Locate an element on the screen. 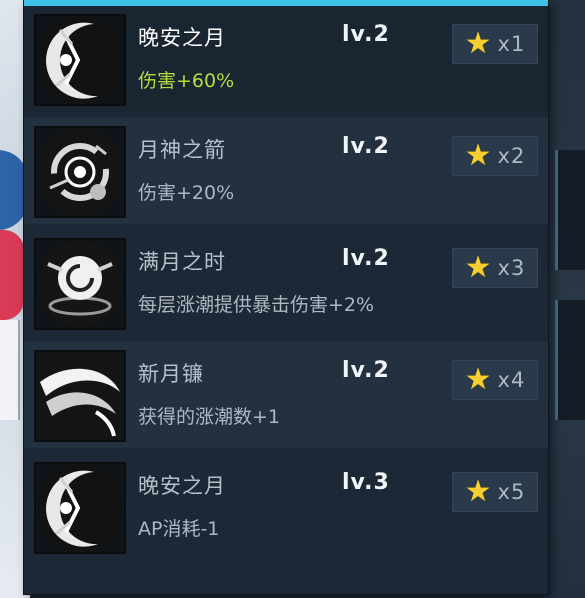 This screenshot has width=585, height=598. sickle-slash-icon is located at coordinates (80, 396).